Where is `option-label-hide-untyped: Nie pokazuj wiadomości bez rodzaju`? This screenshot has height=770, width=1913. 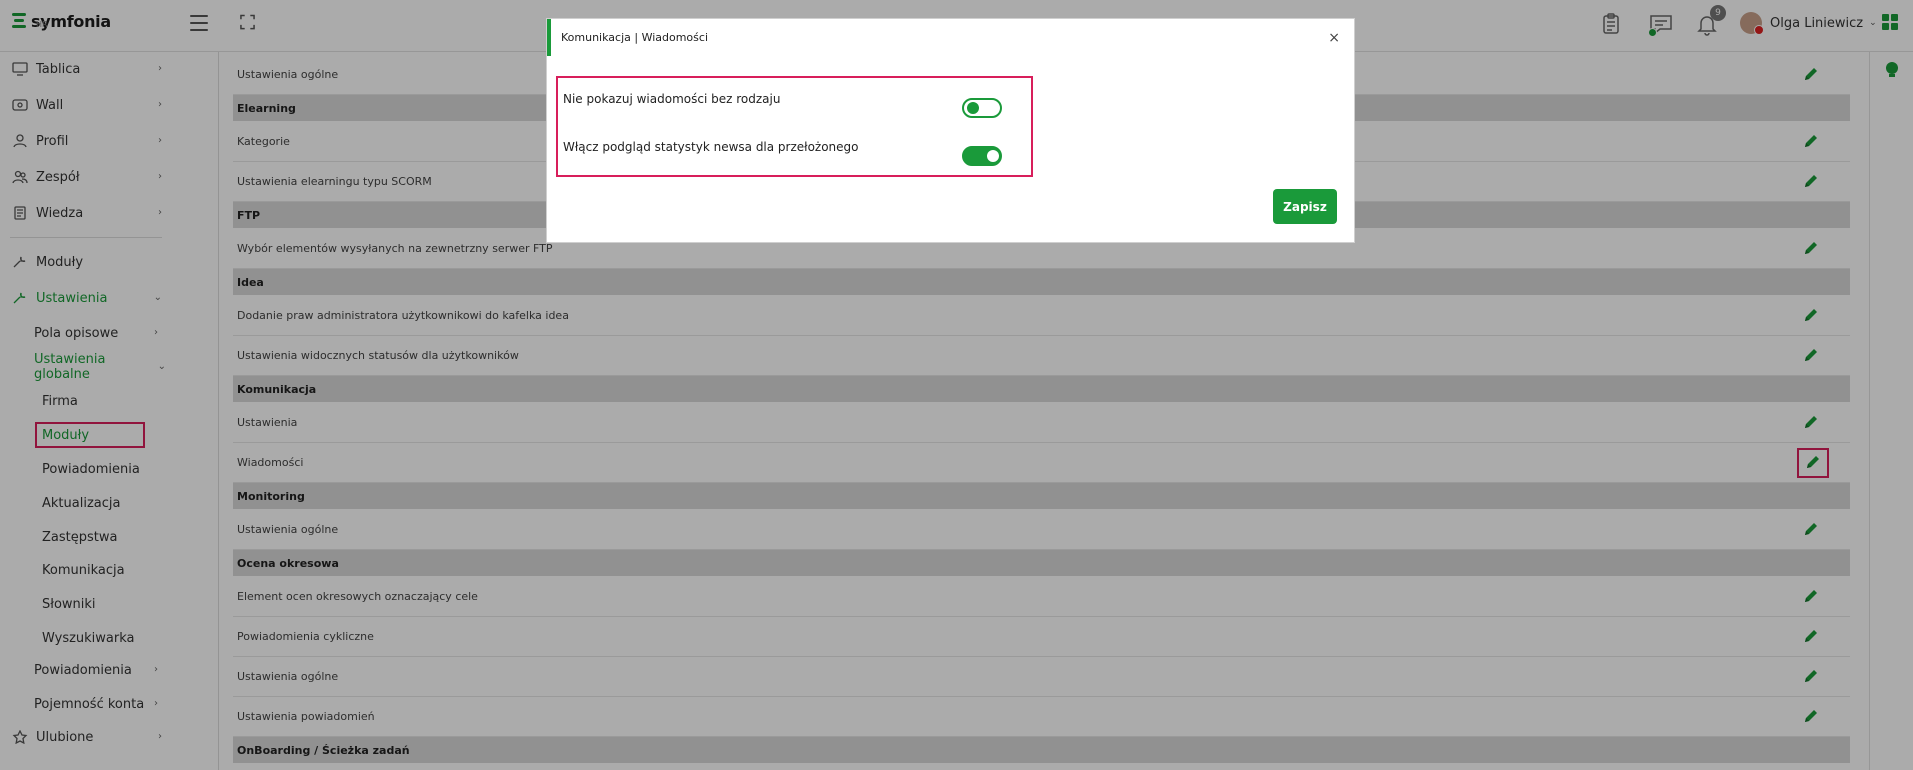 option-label-hide-untyped: Nie pokazuj wiadomości bez rodzaju is located at coordinates (672, 99).